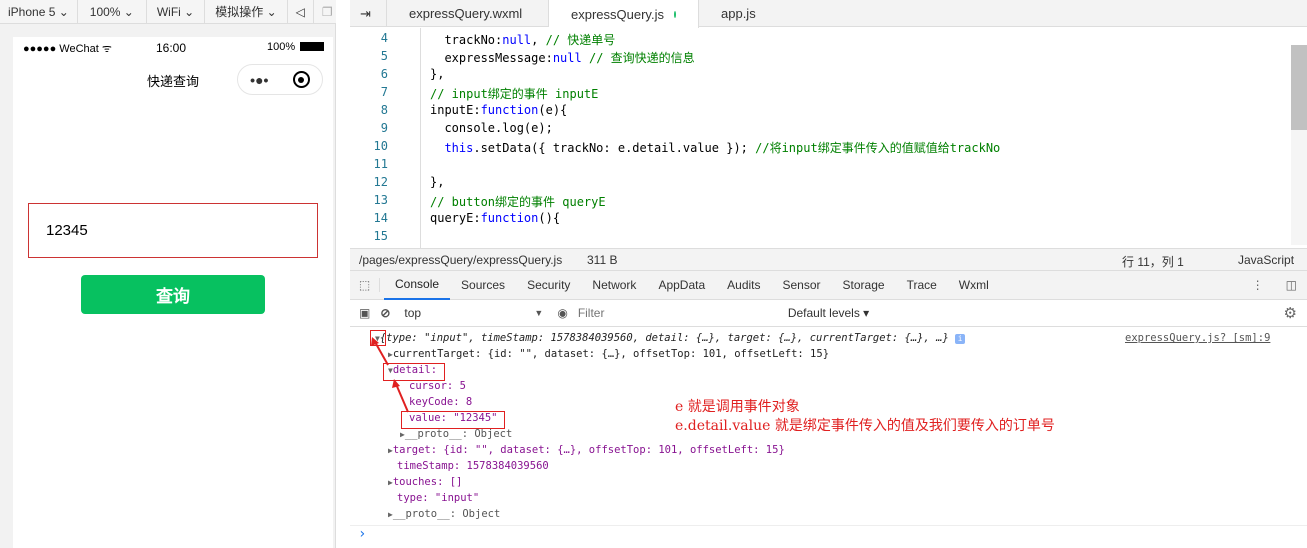 The width and height of the screenshot is (1307, 548). I want to click on line-number: 5, so click(384, 56).